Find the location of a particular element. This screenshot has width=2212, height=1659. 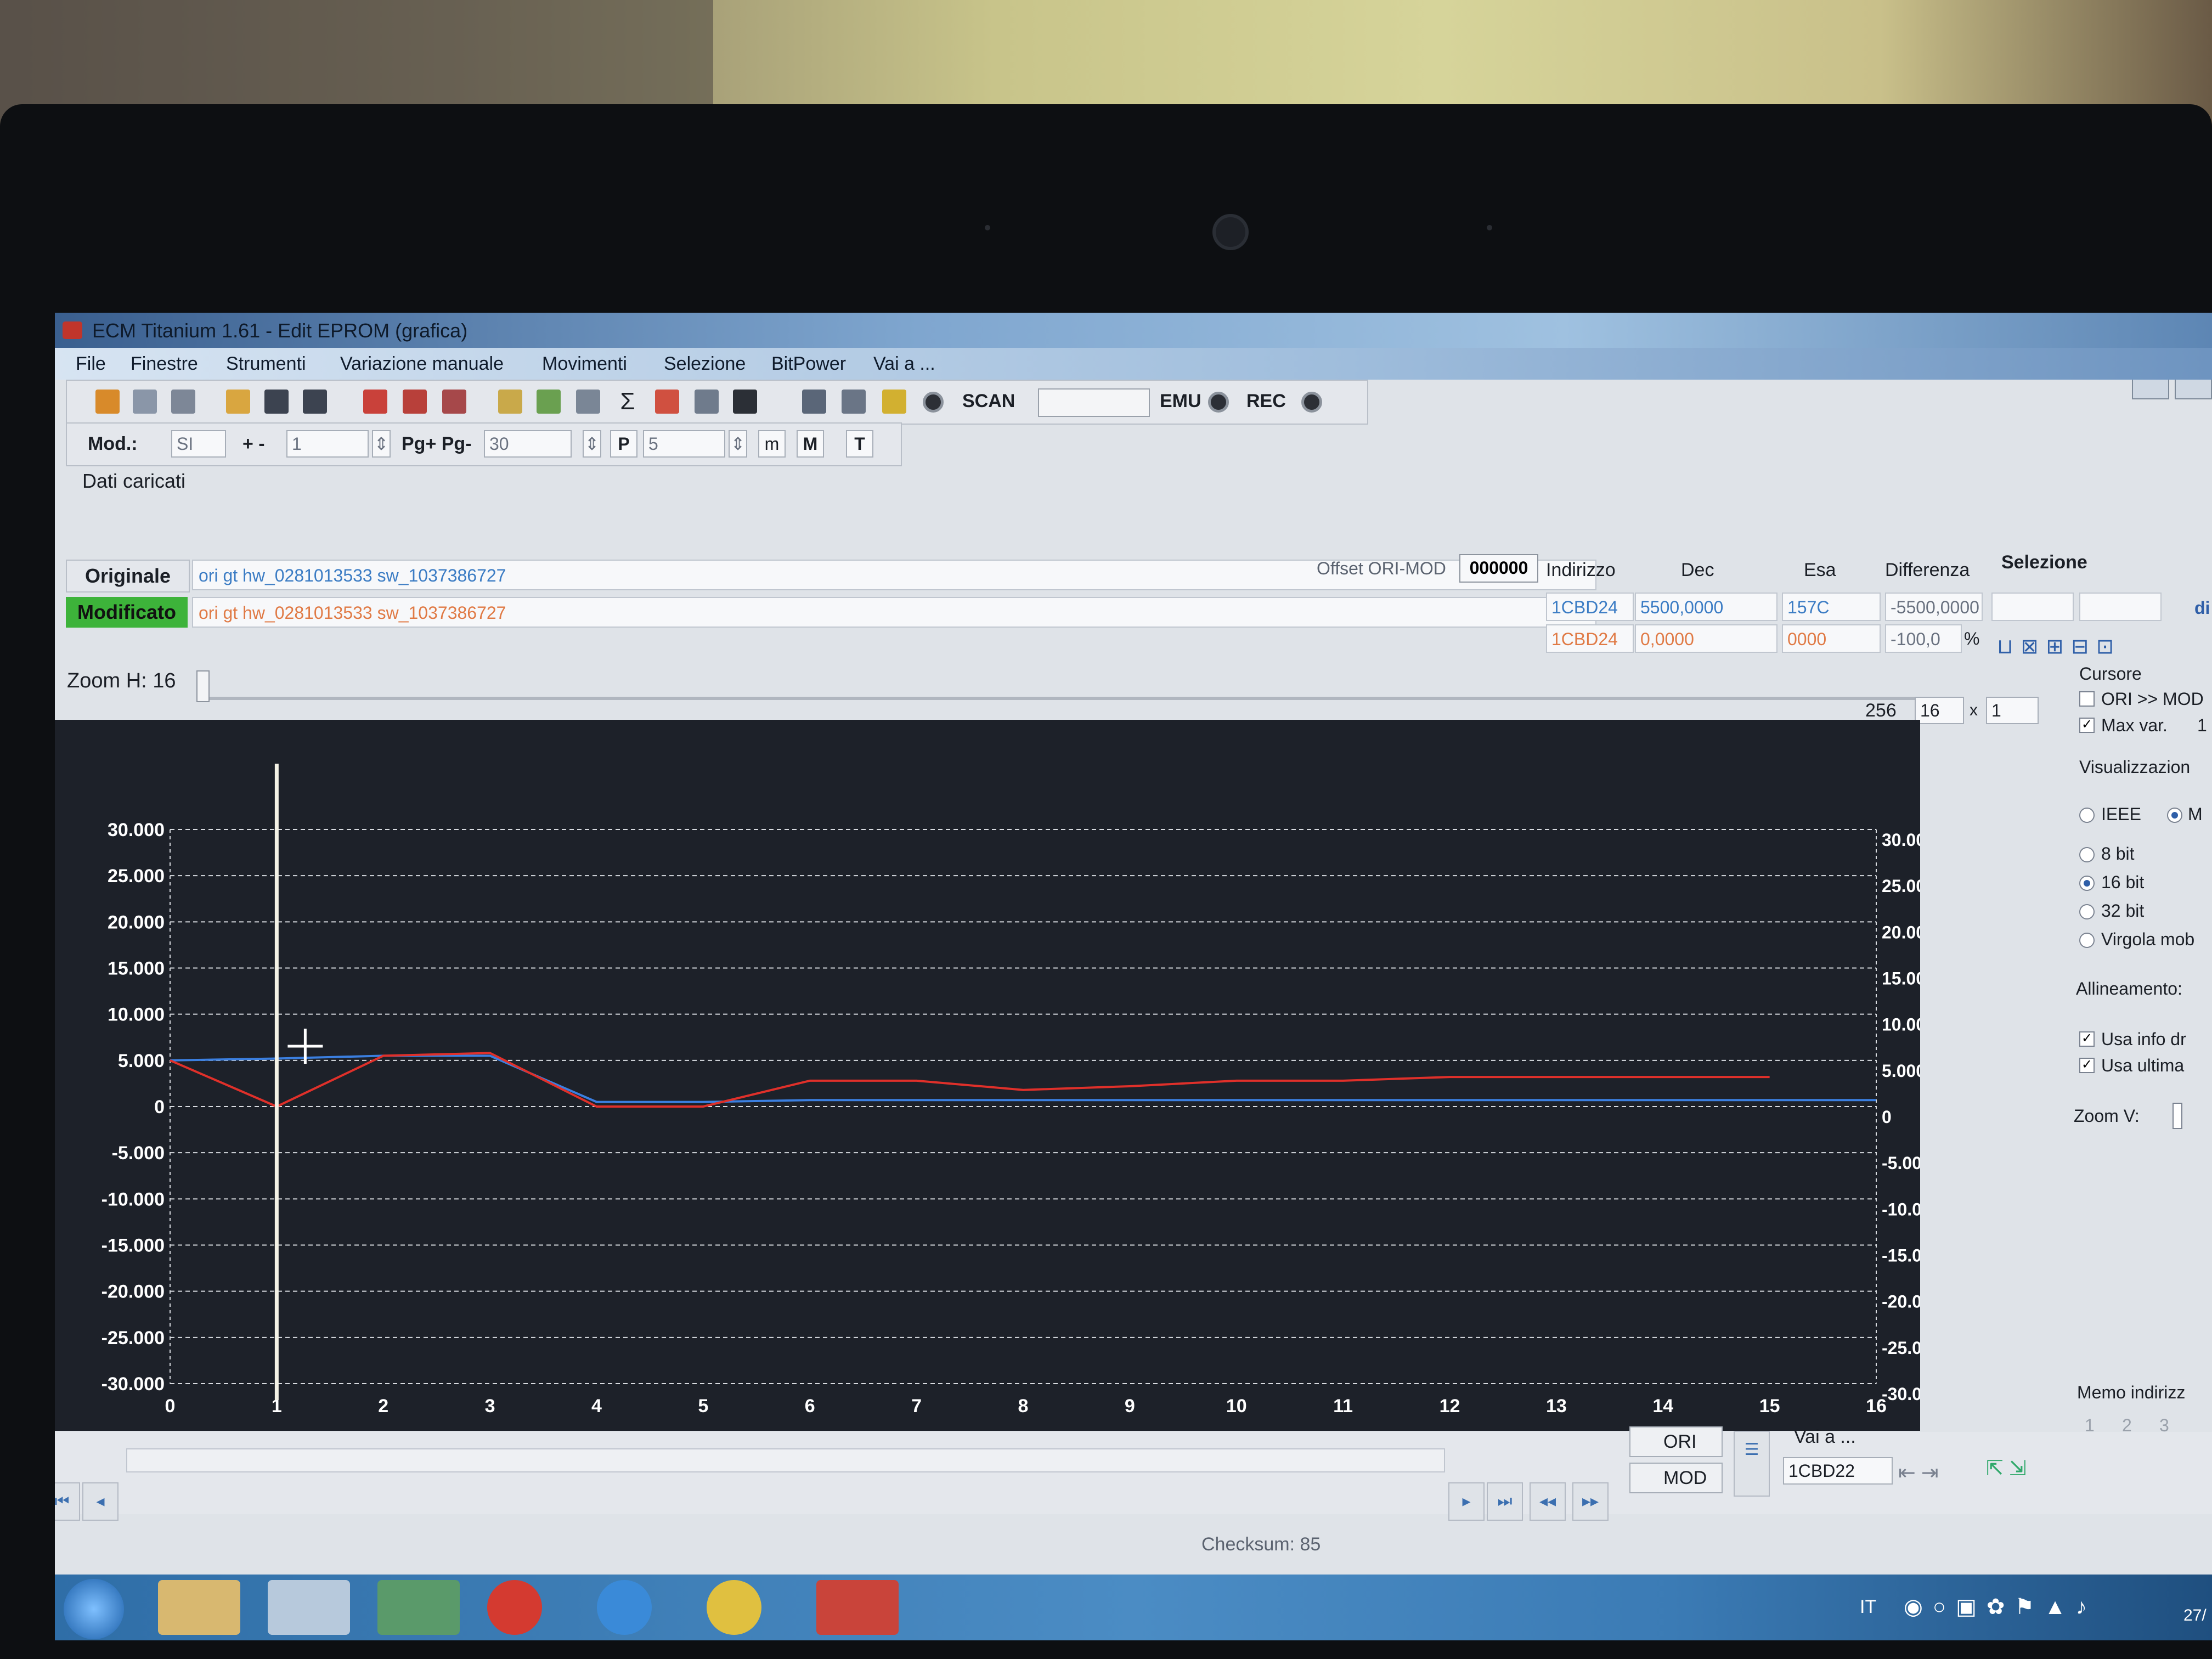

checklist-icon is located at coordinates (375, 402).